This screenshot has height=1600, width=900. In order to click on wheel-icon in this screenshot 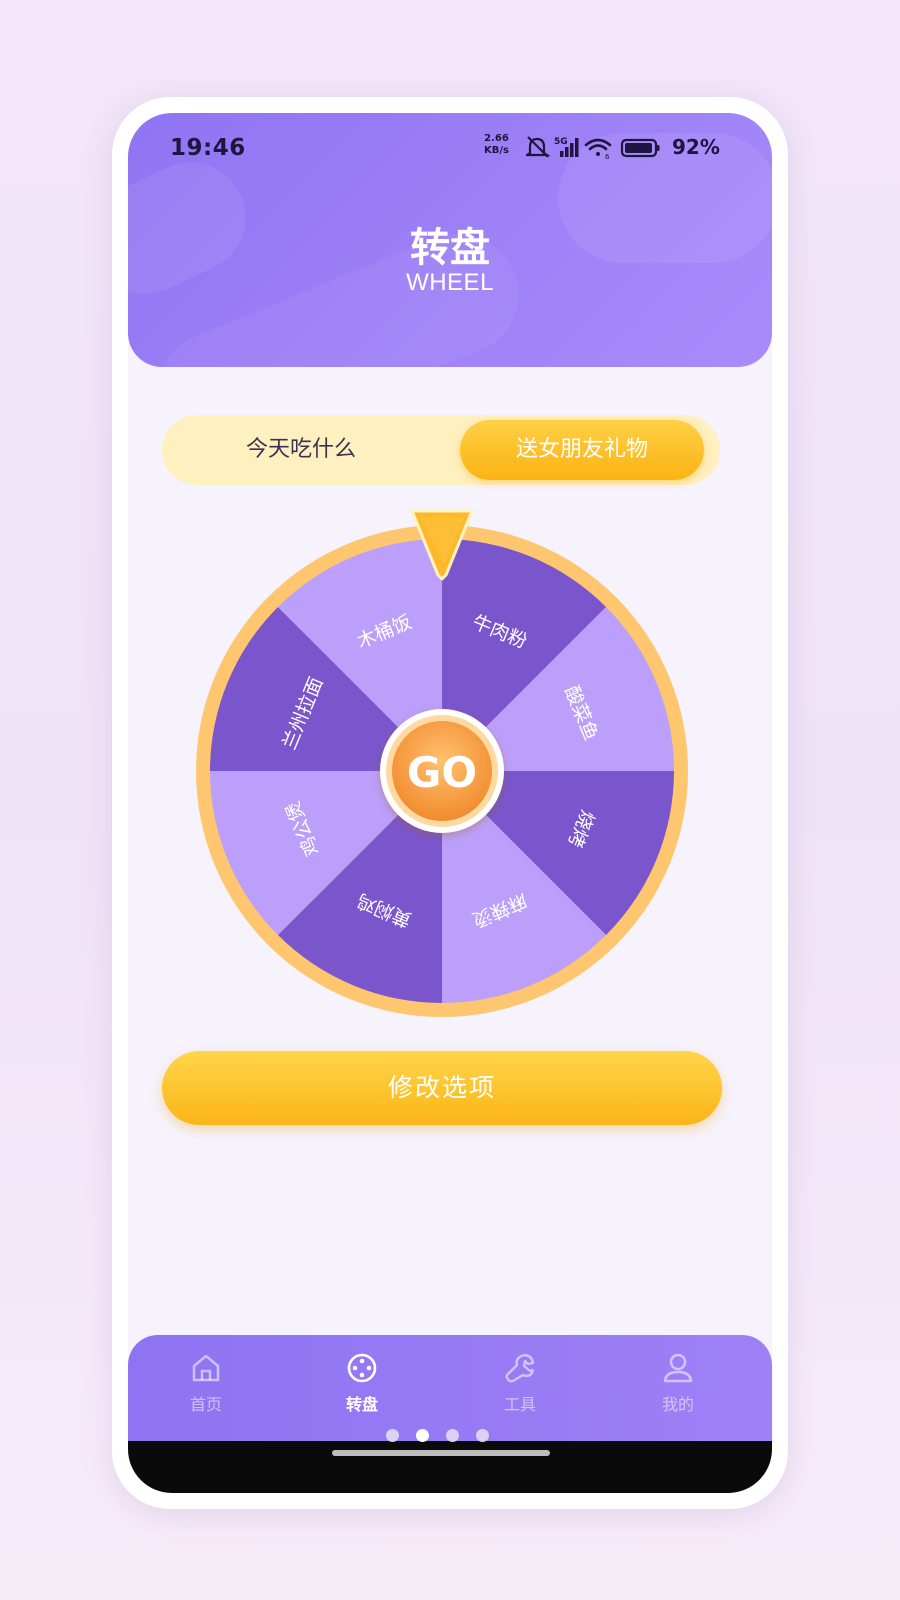, I will do `click(362, 1368)`.